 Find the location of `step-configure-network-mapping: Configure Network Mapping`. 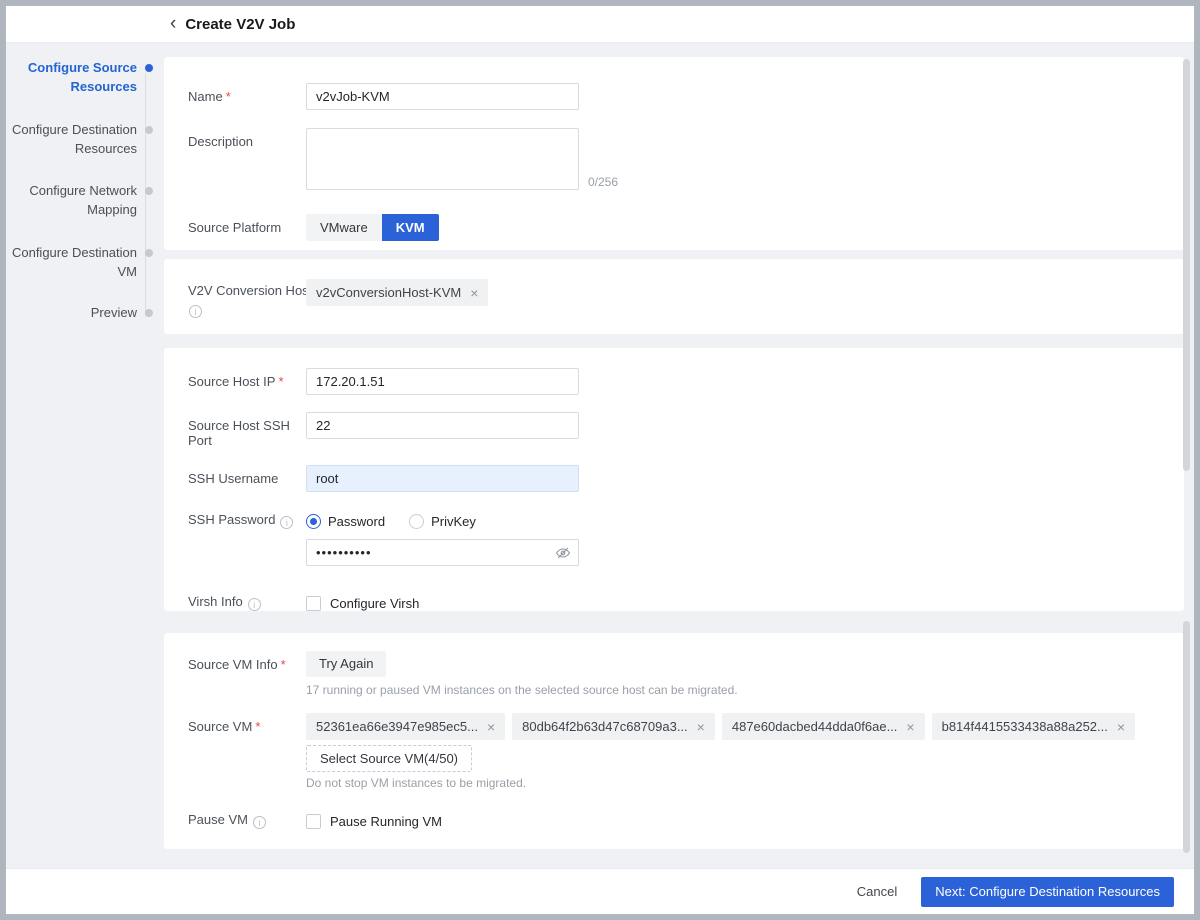

step-configure-network-mapping: Configure Network Mapping is located at coordinates (79, 200).